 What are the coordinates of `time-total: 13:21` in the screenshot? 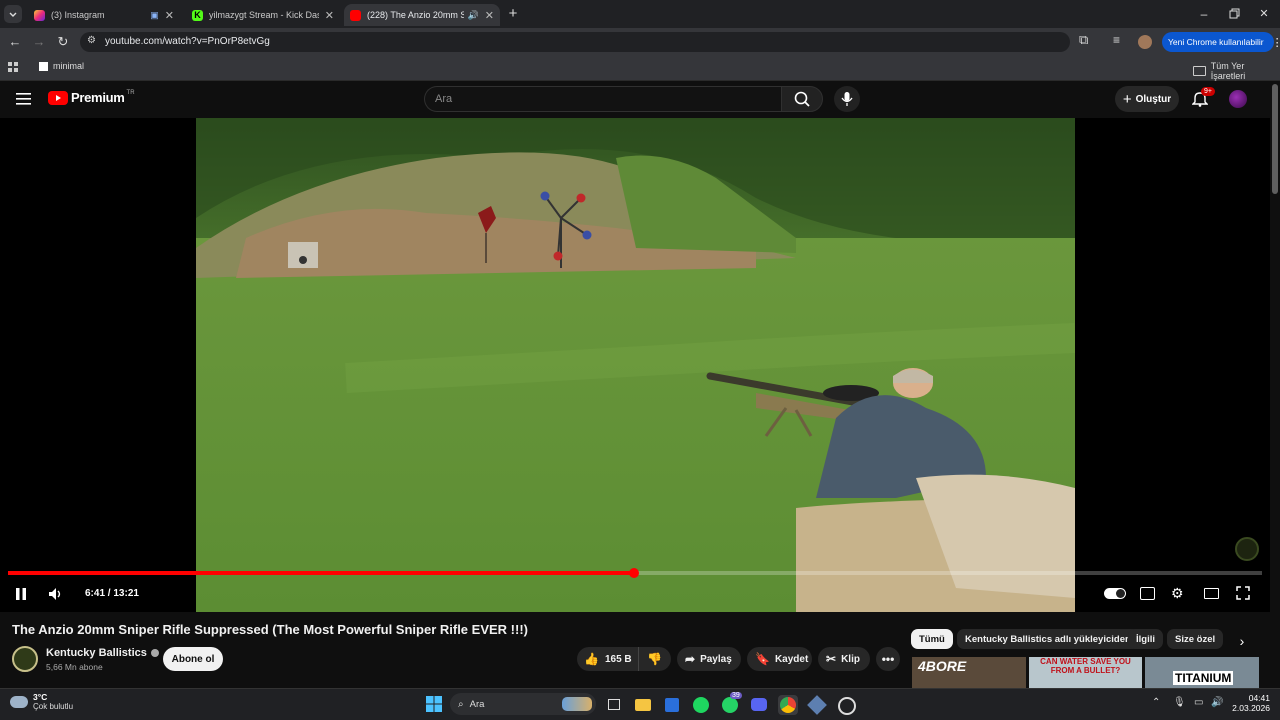 It's located at (126, 593).